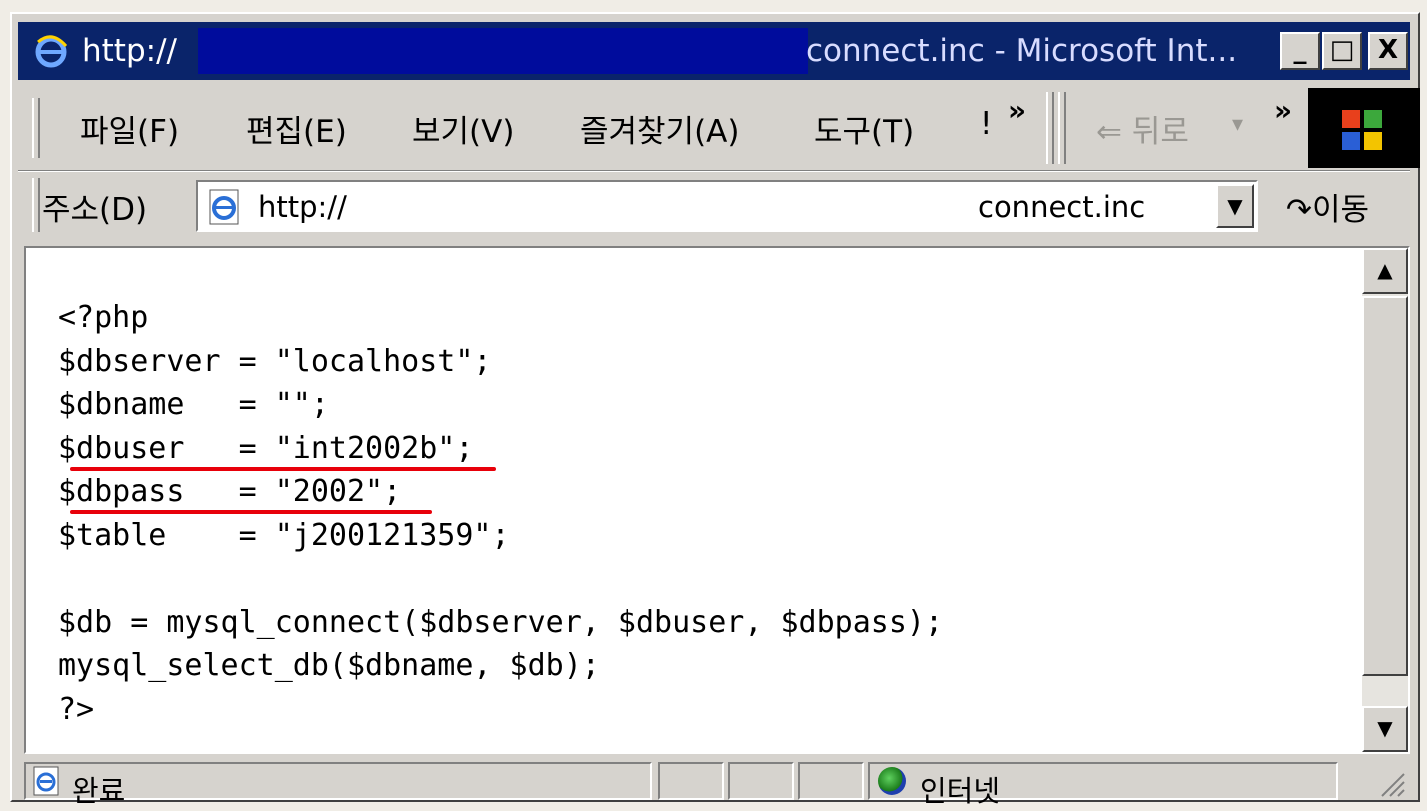 The image size is (1427, 811). What do you see at coordinates (266, 448) in the screenshot?
I see `code-line: $dbuser = "int2002b";` at bounding box center [266, 448].